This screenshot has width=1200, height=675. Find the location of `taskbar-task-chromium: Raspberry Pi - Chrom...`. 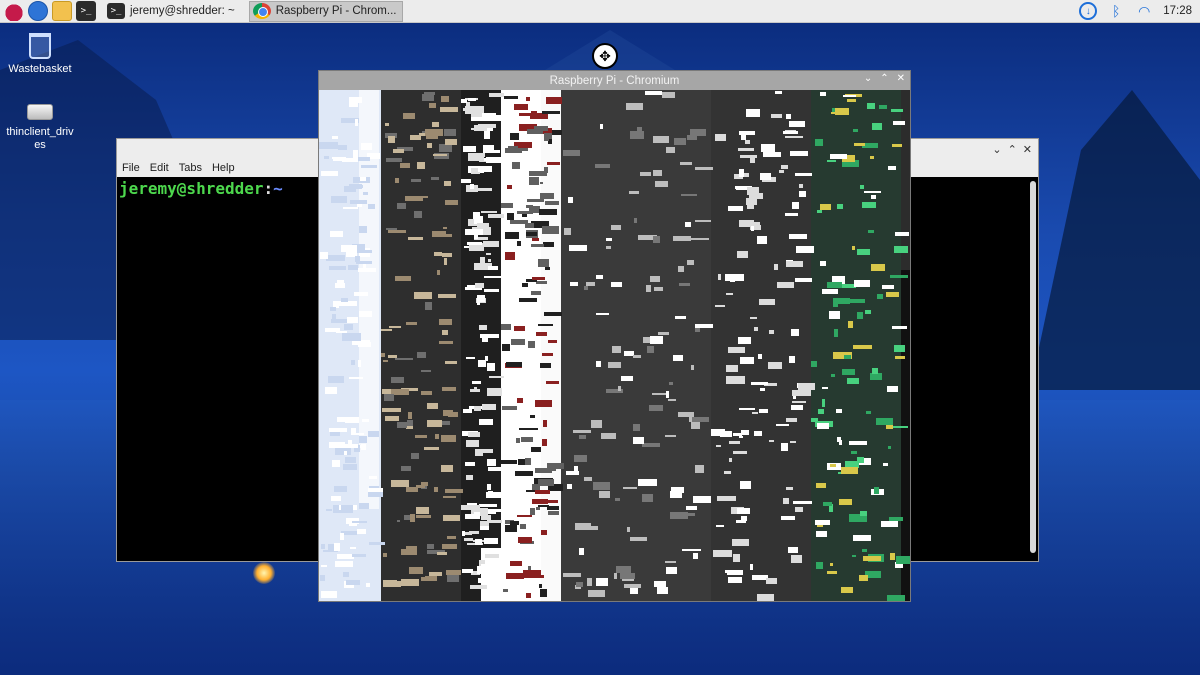

taskbar-task-chromium: Raspberry Pi - Chrom... is located at coordinates (326, 11).